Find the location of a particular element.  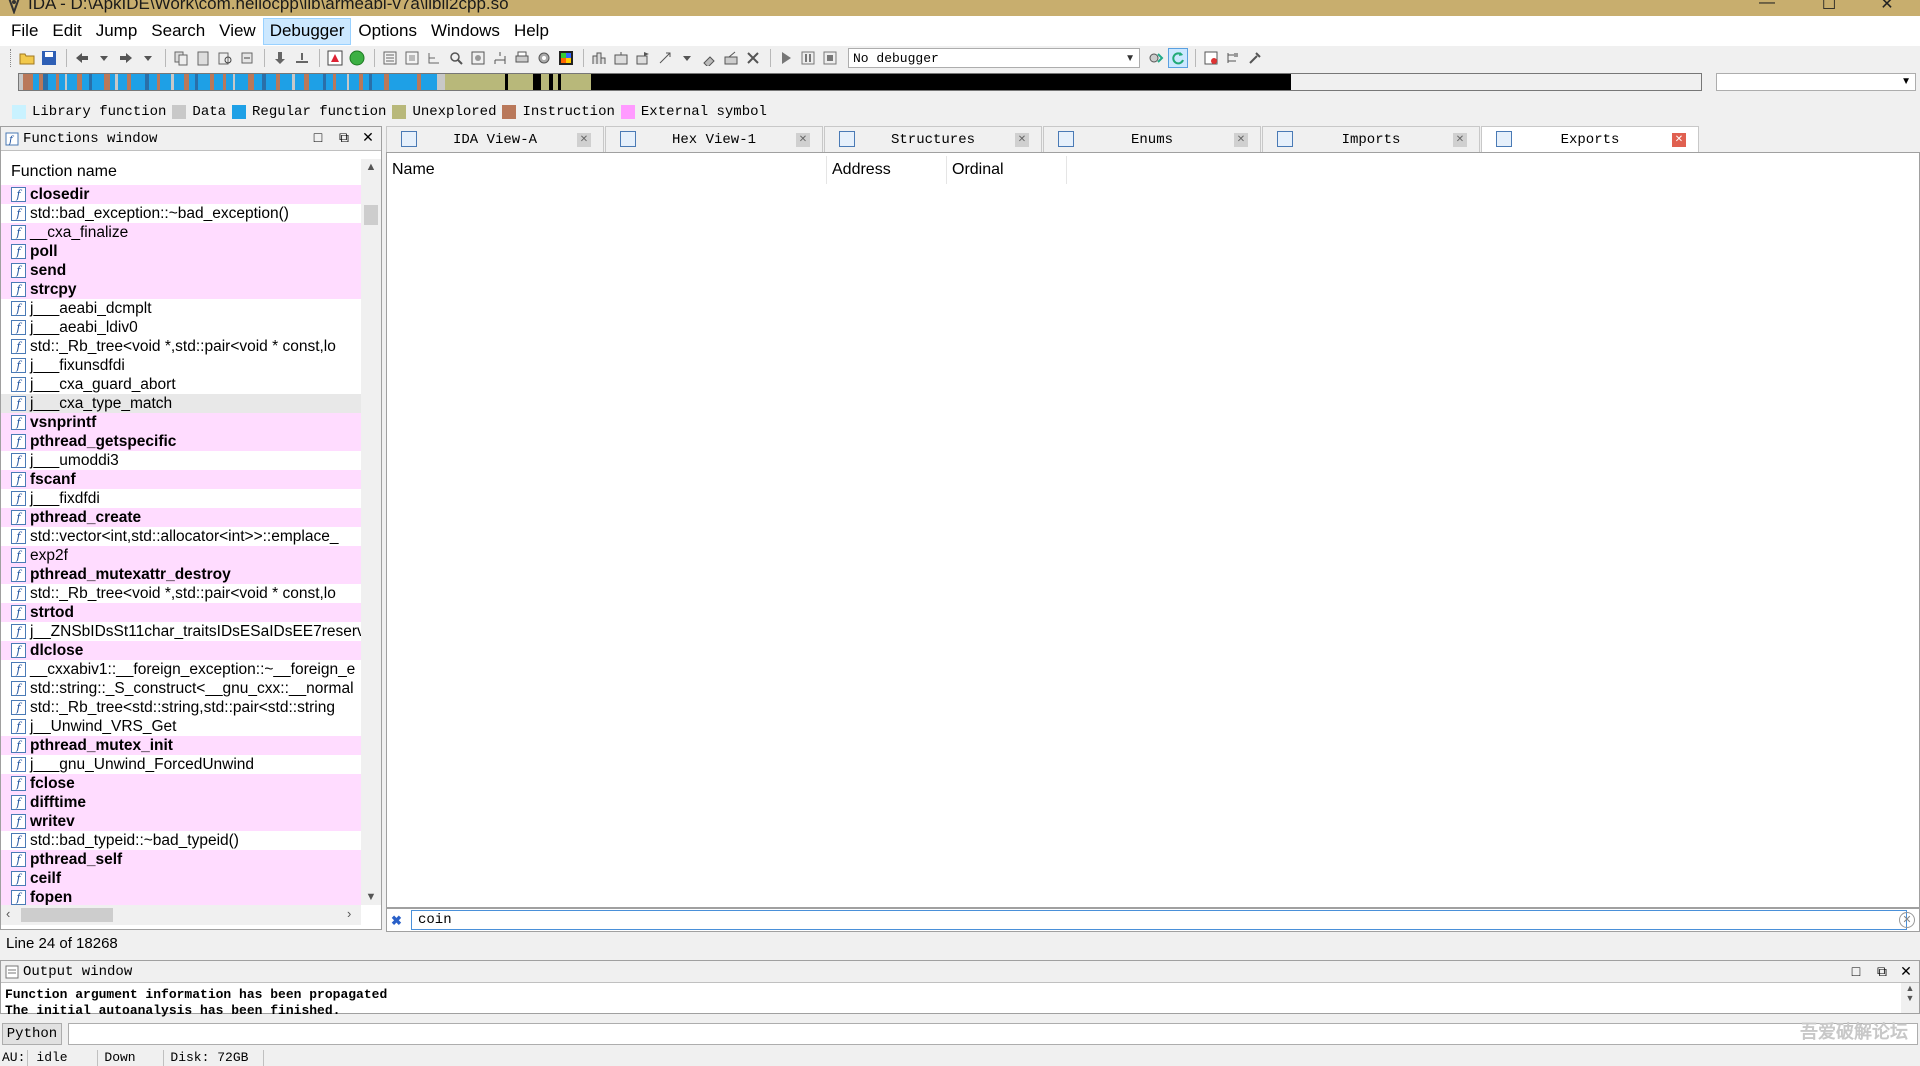

binary-search-icon is located at coordinates (247, 58).